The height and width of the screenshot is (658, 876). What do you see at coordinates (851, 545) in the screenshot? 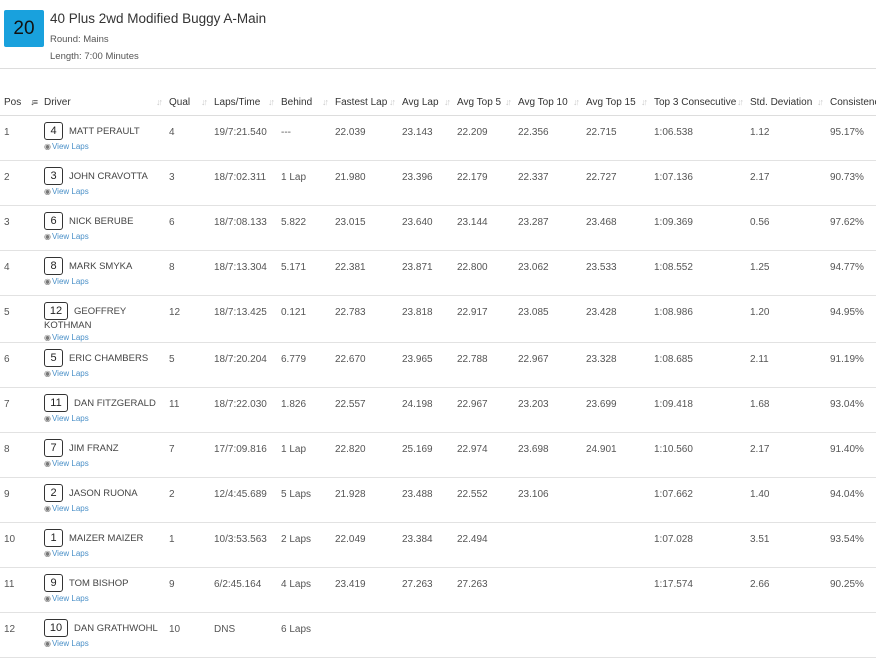
I see `cell-cons: 93.54%` at bounding box center [851, 545].